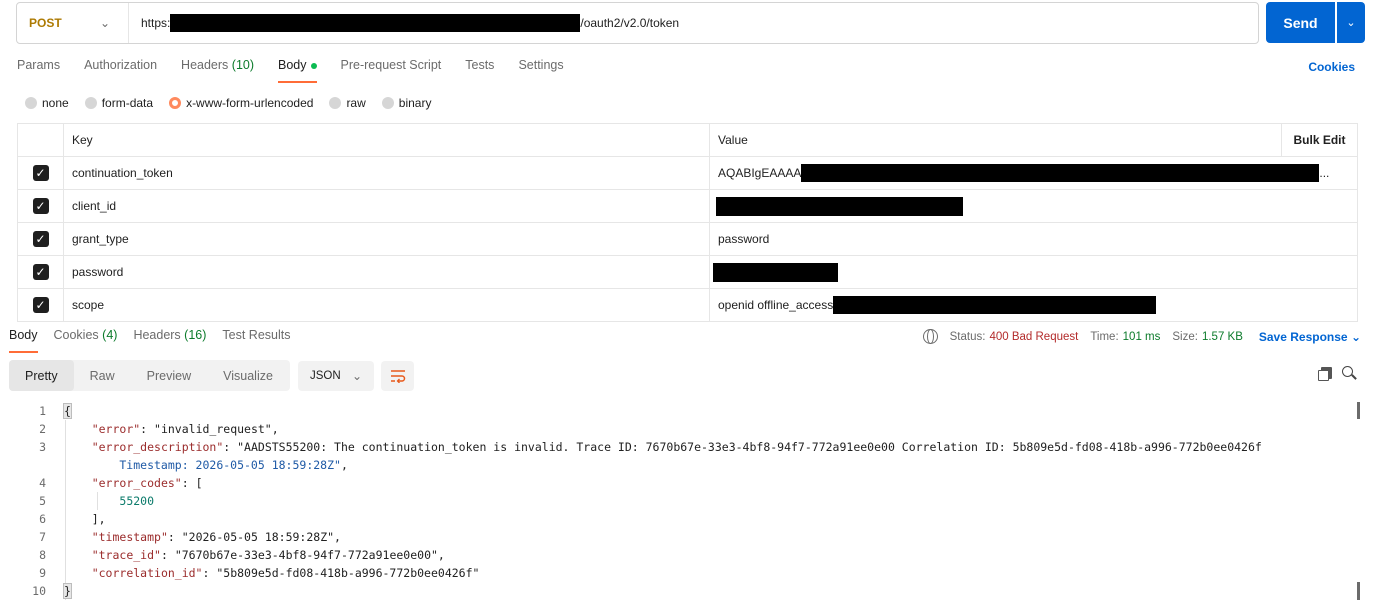  Describe the element at coordinates (38, 71) in the screenshot. I see `tab-params: Params` at that location.